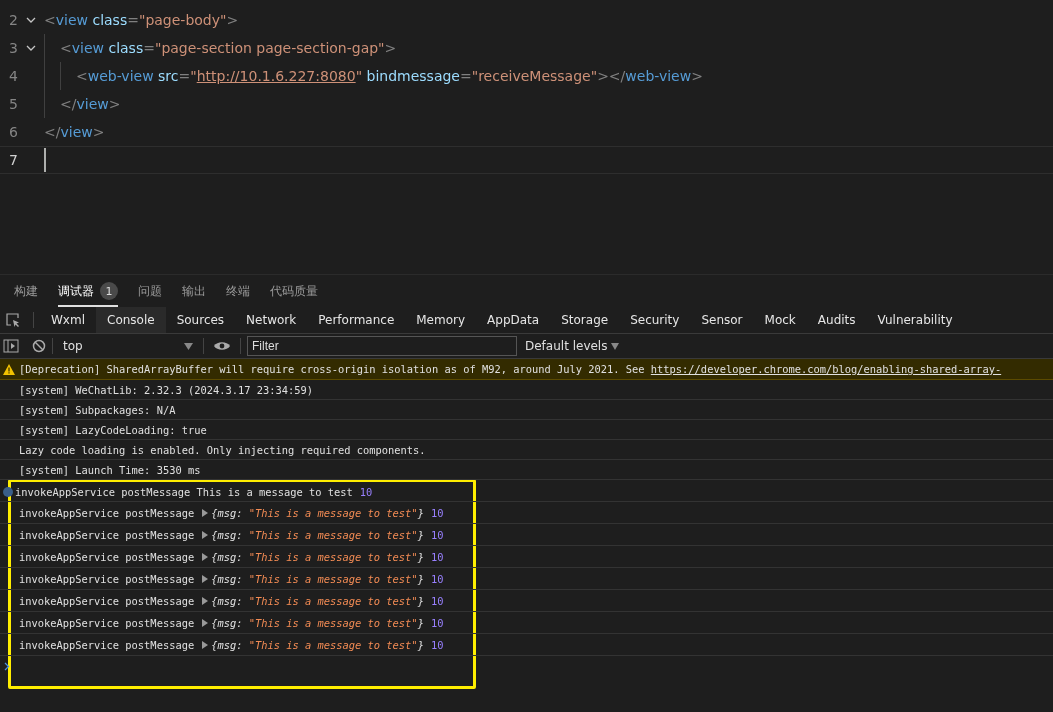 This screenshot has height=712, width=1053. I want to click on devtools-tab: Wxml, so click(68, 320).